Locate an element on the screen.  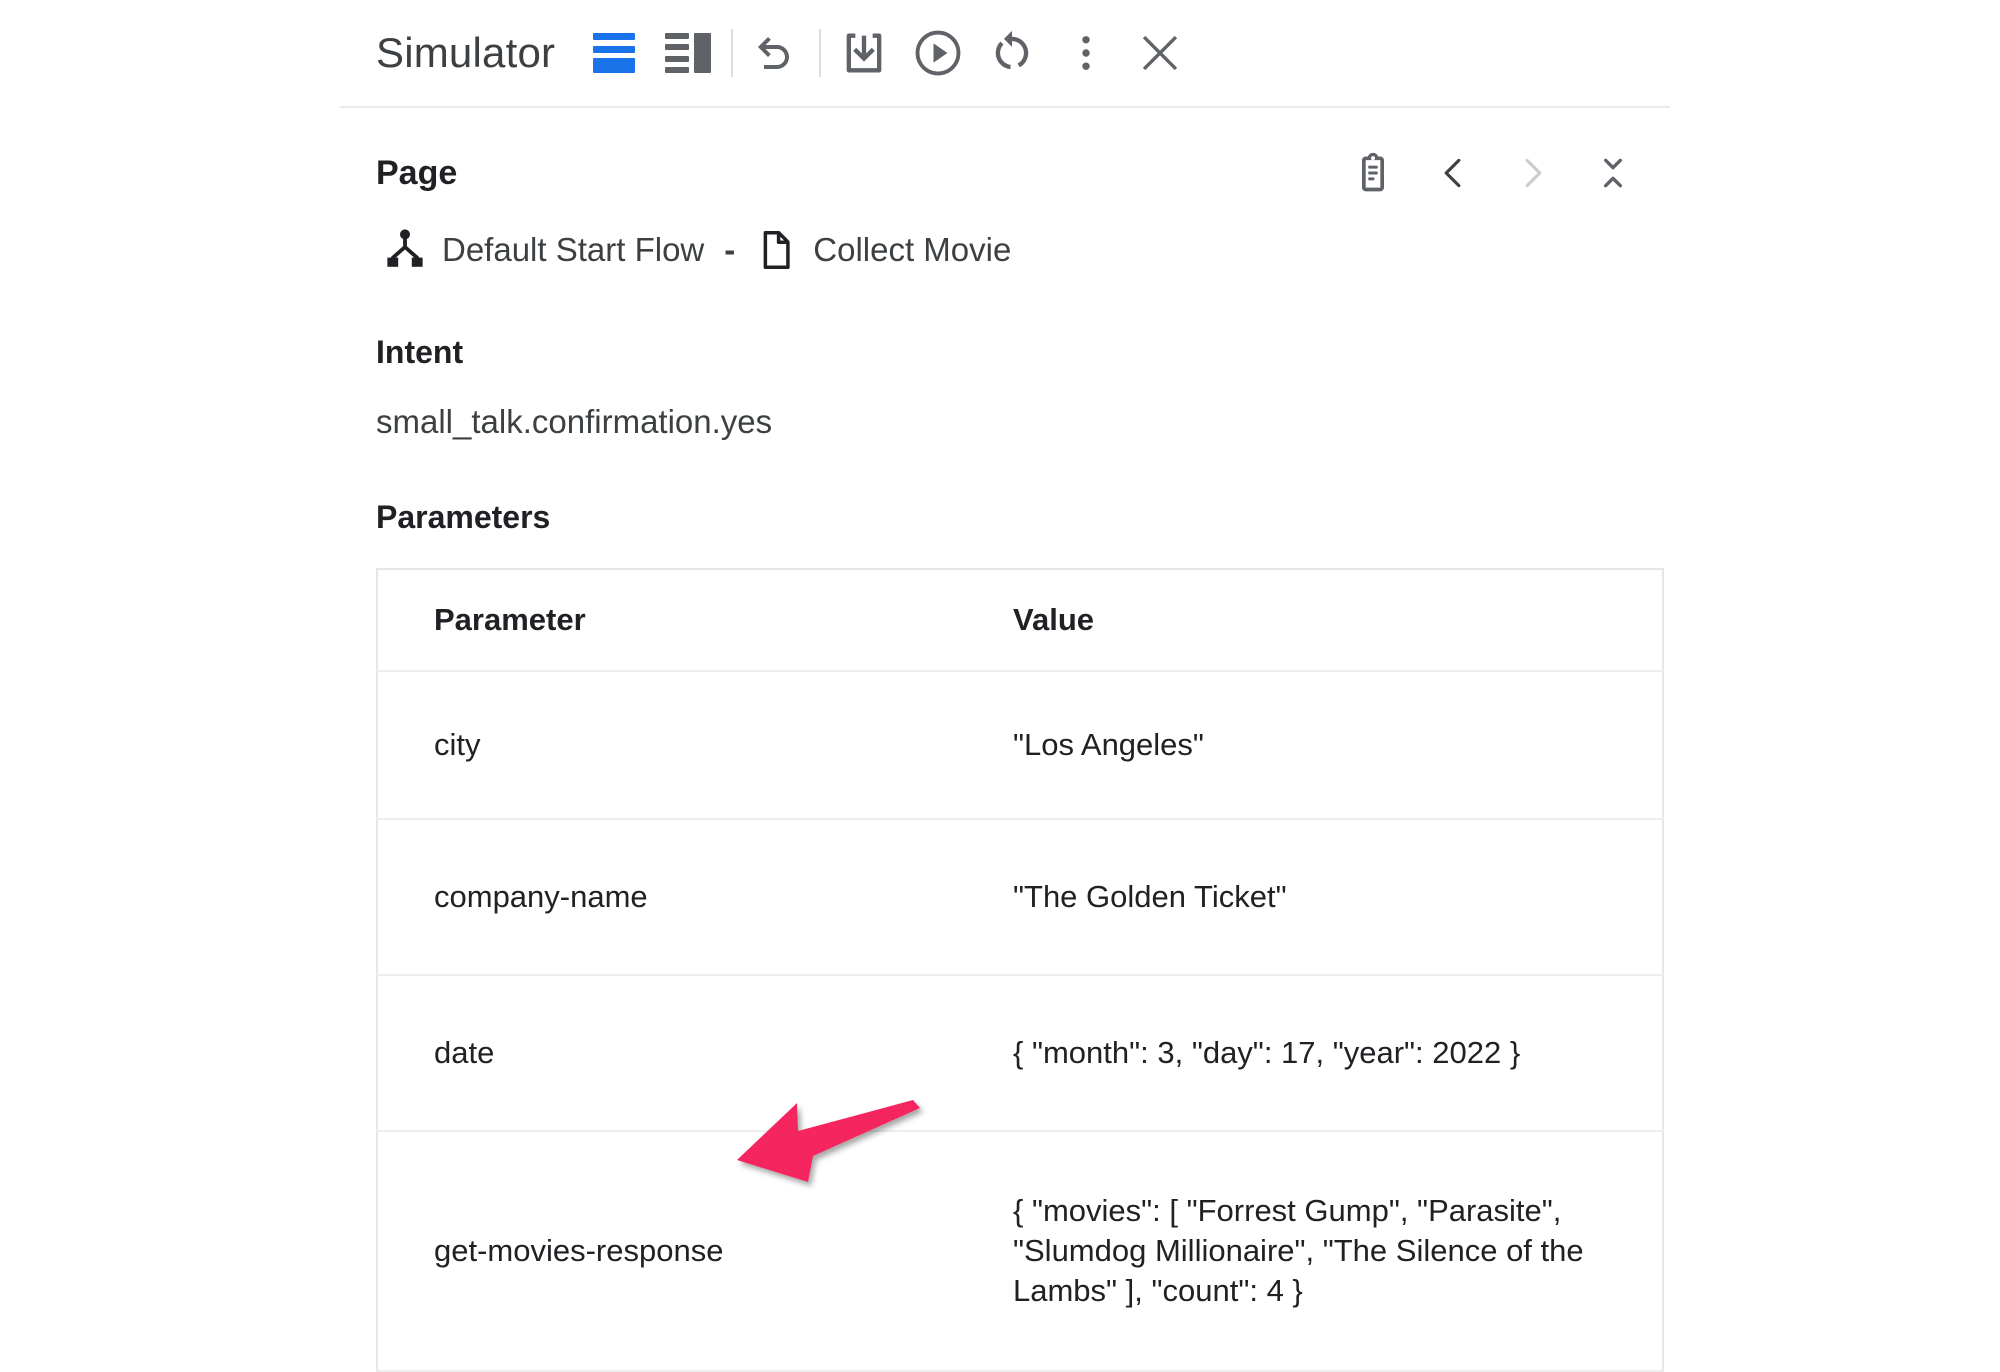
page-name: Collect Movie is located at coordinates (912, 250).